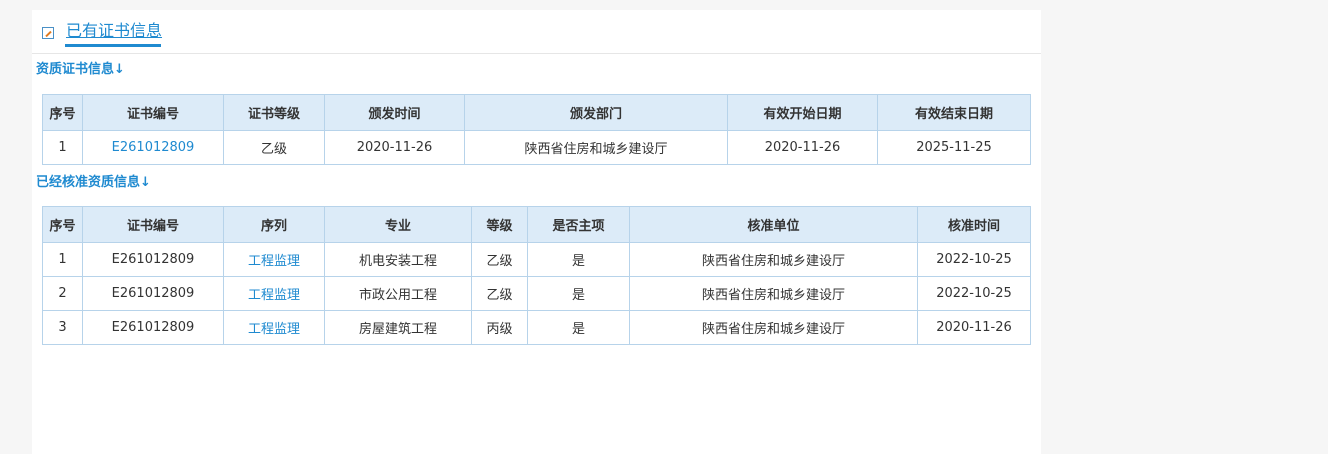 The height and width of the screenshot is (454, 1328). I want to click on table-header-row: 序号 证书编号 证书等级 颁发时间 颁发部门 有效开始日期 有效结束日期, so click(536, 112).